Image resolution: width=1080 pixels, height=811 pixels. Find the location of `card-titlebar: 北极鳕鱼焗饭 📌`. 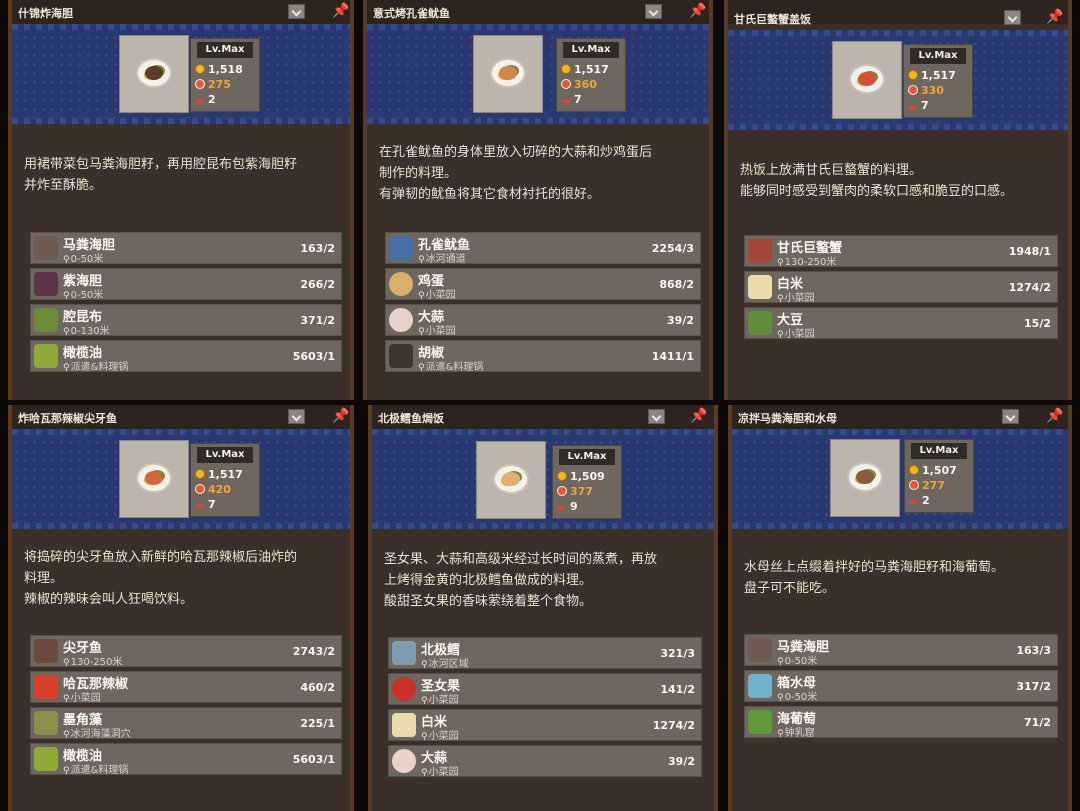

card-titlebar: 北极鳕鱼焗饭 📌 is located at coordinates (543, 417).